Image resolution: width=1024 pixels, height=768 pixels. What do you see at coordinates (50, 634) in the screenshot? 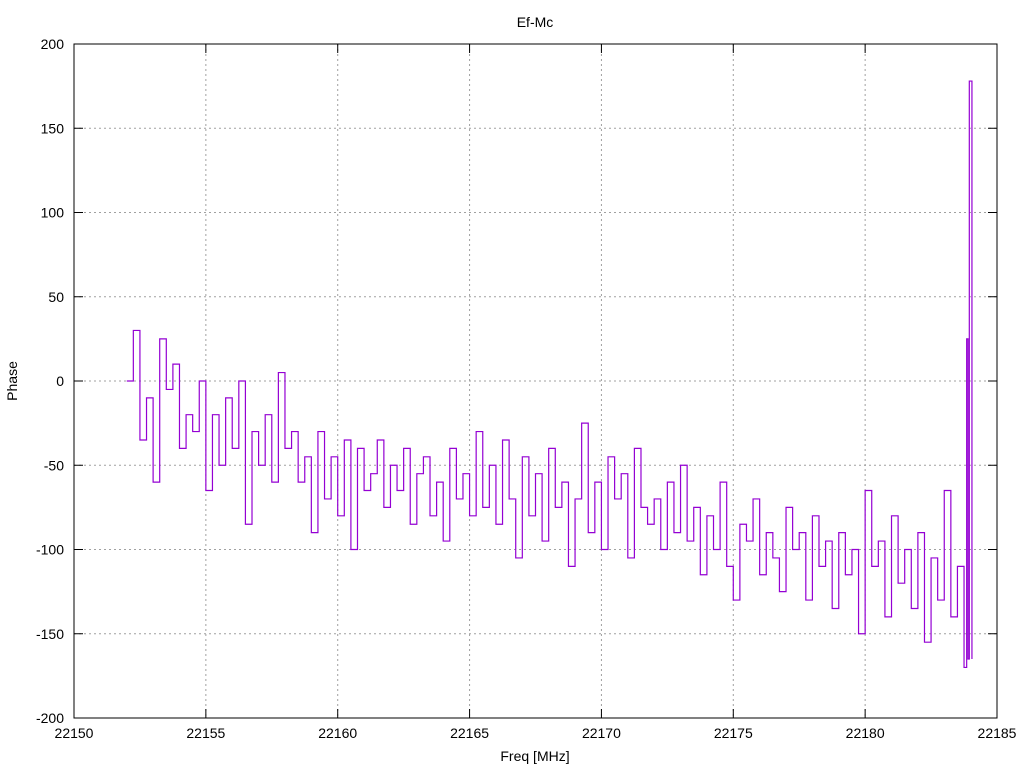
I see `y-tick-label: -150` at bounding box center [50, 634].